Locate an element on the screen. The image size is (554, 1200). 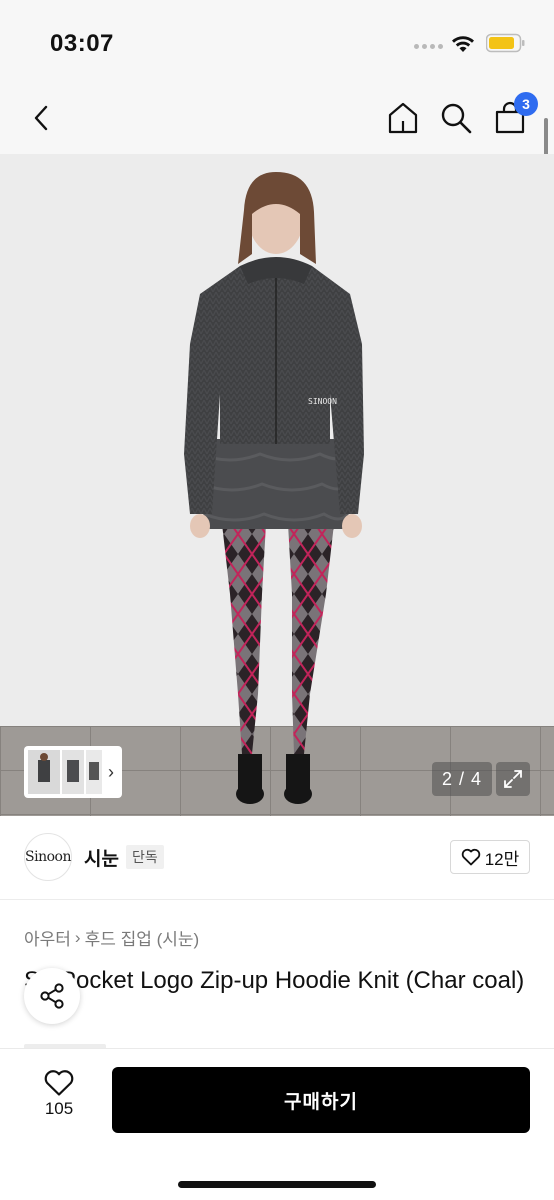
fullscreen-button is located at coordinates (513, 779).